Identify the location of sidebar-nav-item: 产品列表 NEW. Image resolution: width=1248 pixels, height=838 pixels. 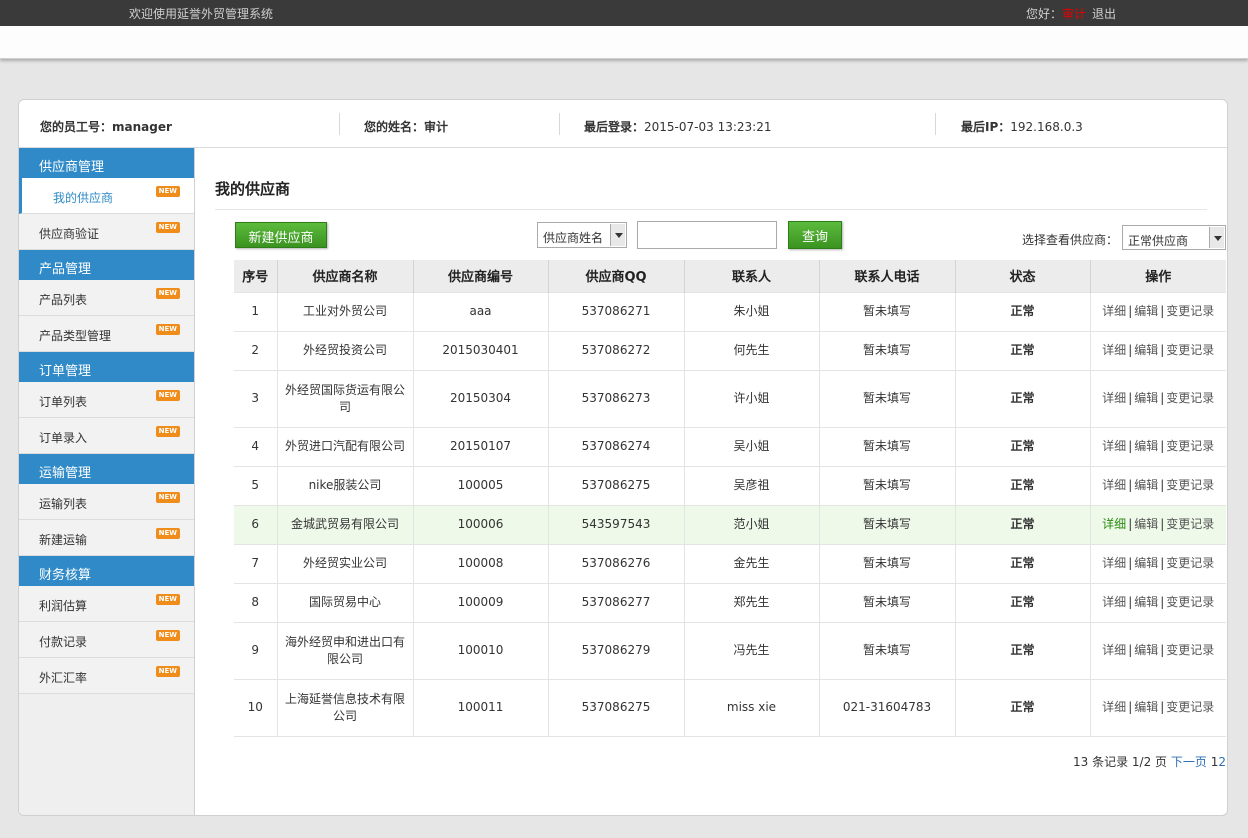
(106, 298).